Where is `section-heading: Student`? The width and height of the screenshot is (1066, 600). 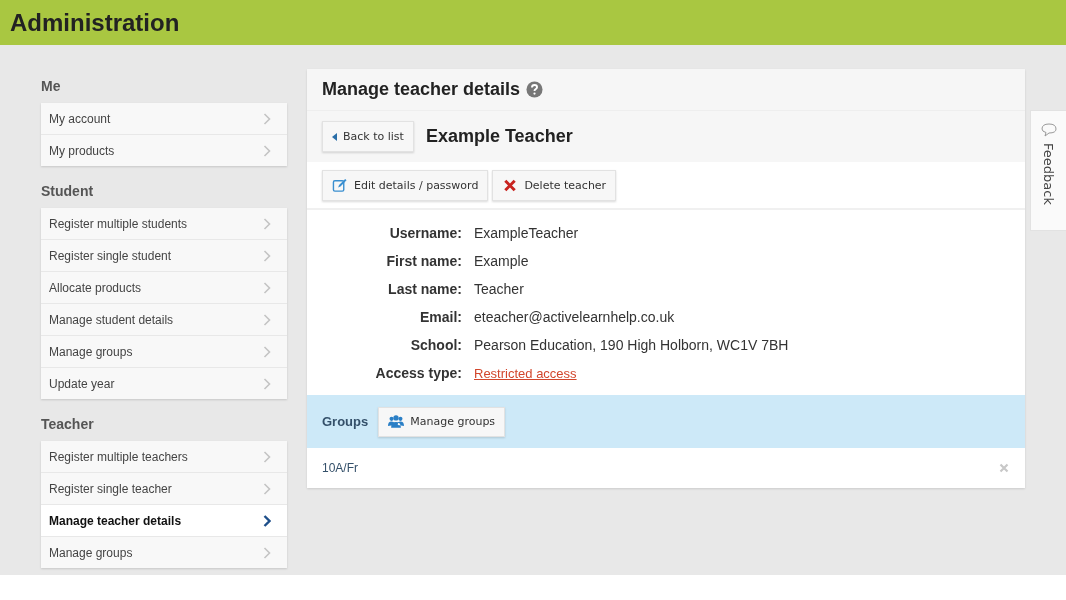
section-heading: Student is located at coordinates (68, 191).